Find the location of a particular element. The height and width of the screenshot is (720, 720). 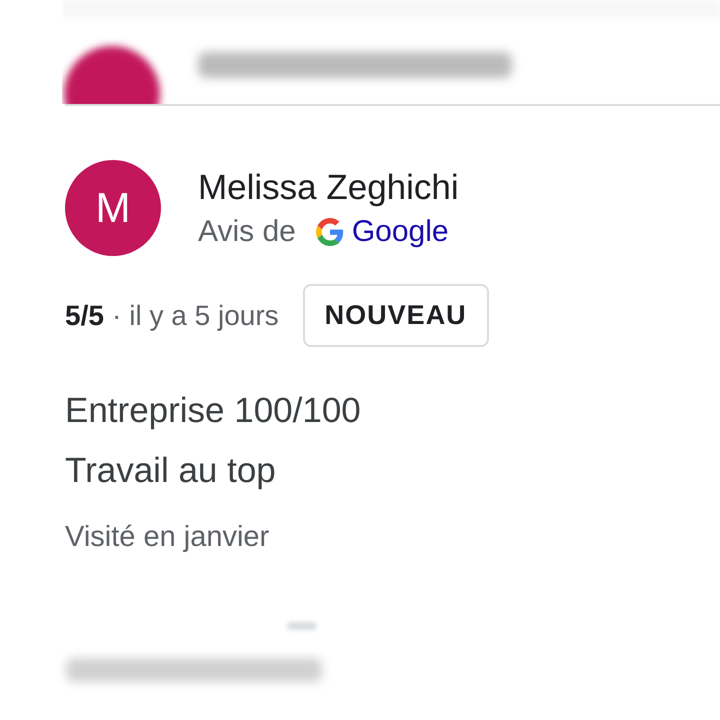

review-text: Travail au top is located at coordinates (171, 471).